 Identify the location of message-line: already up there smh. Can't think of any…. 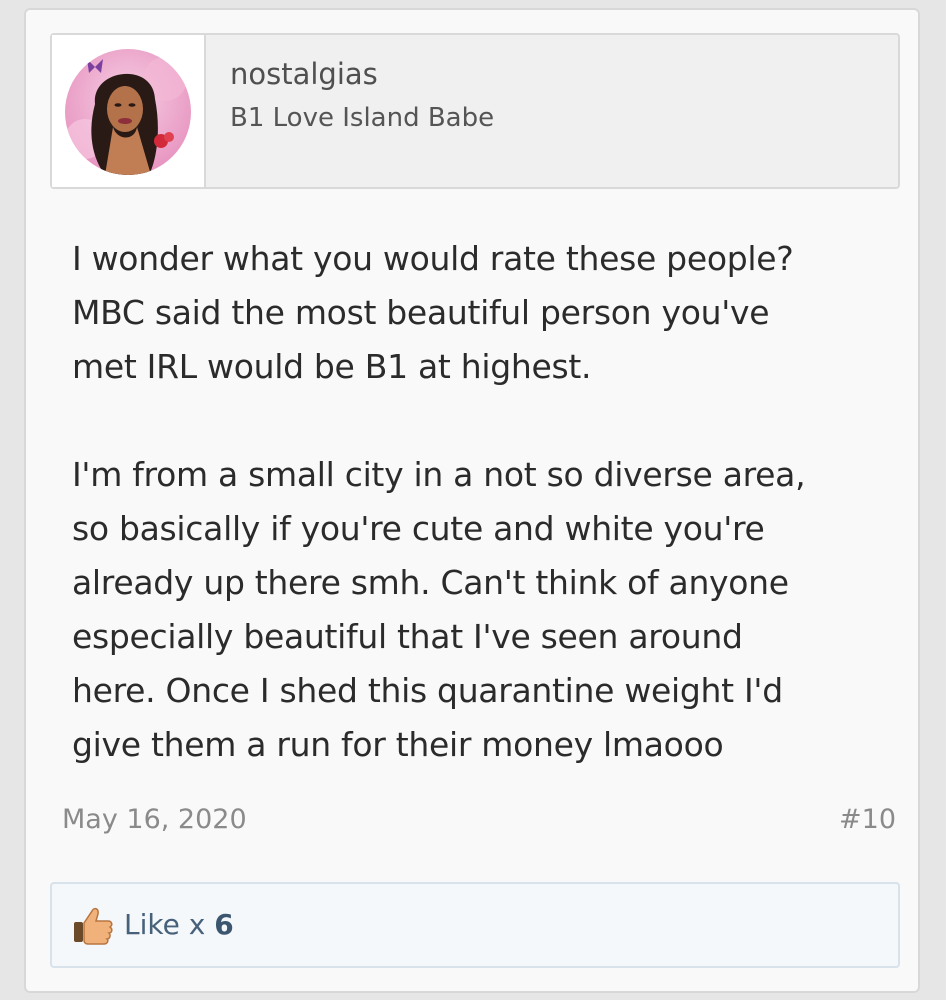
(430, 582).